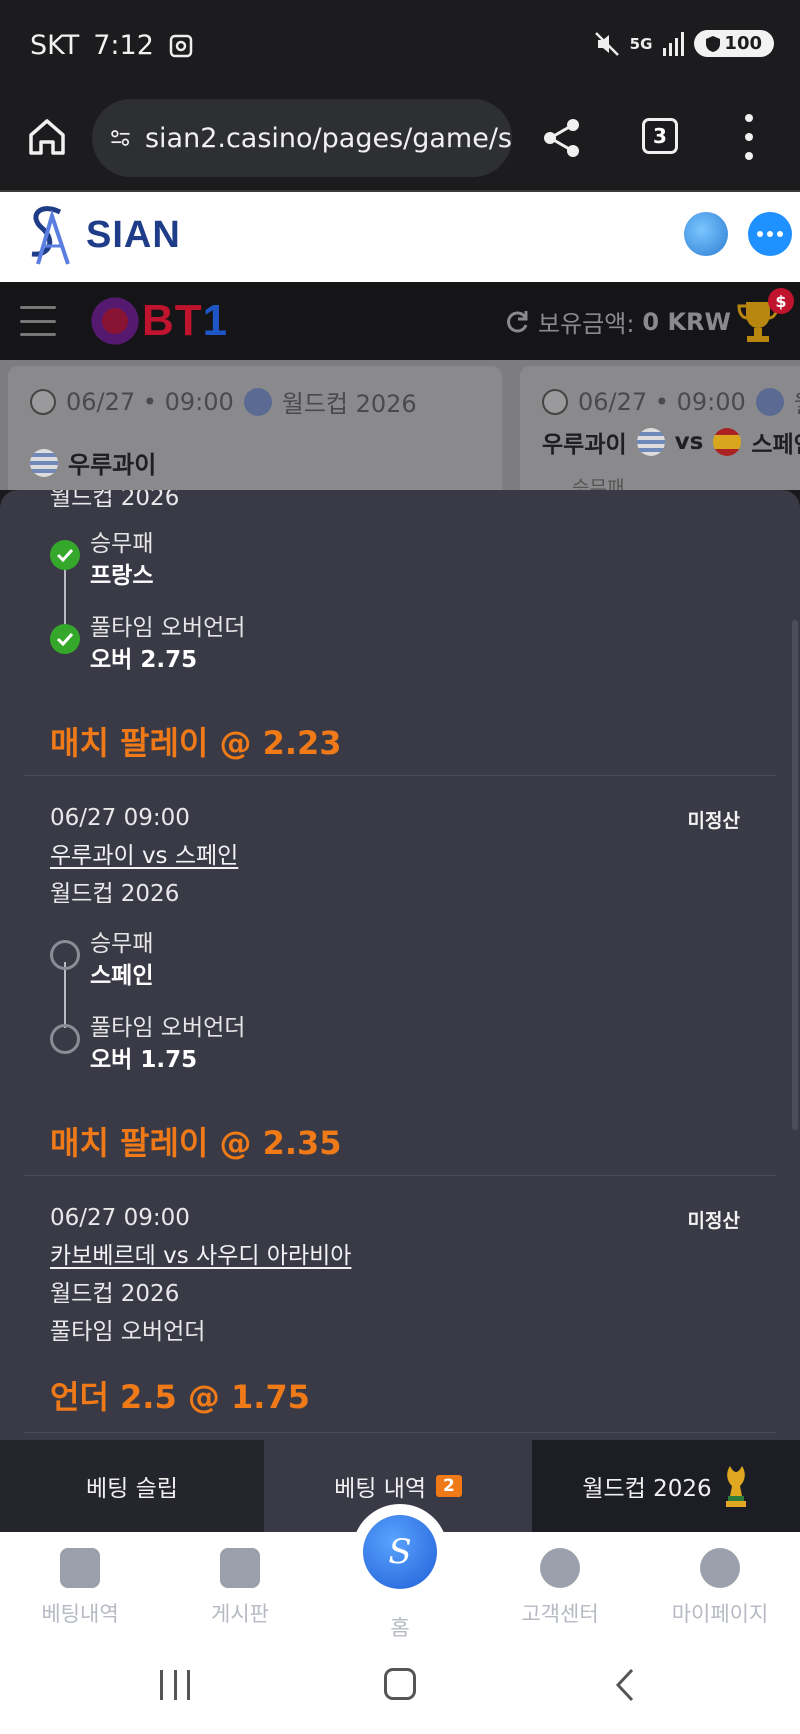 This screenshot has width=800, height=1734. Describe the element at coordinates (150, 401) in the screenshot. I see `card-datetime: 06/27 • 09:00` at that location.